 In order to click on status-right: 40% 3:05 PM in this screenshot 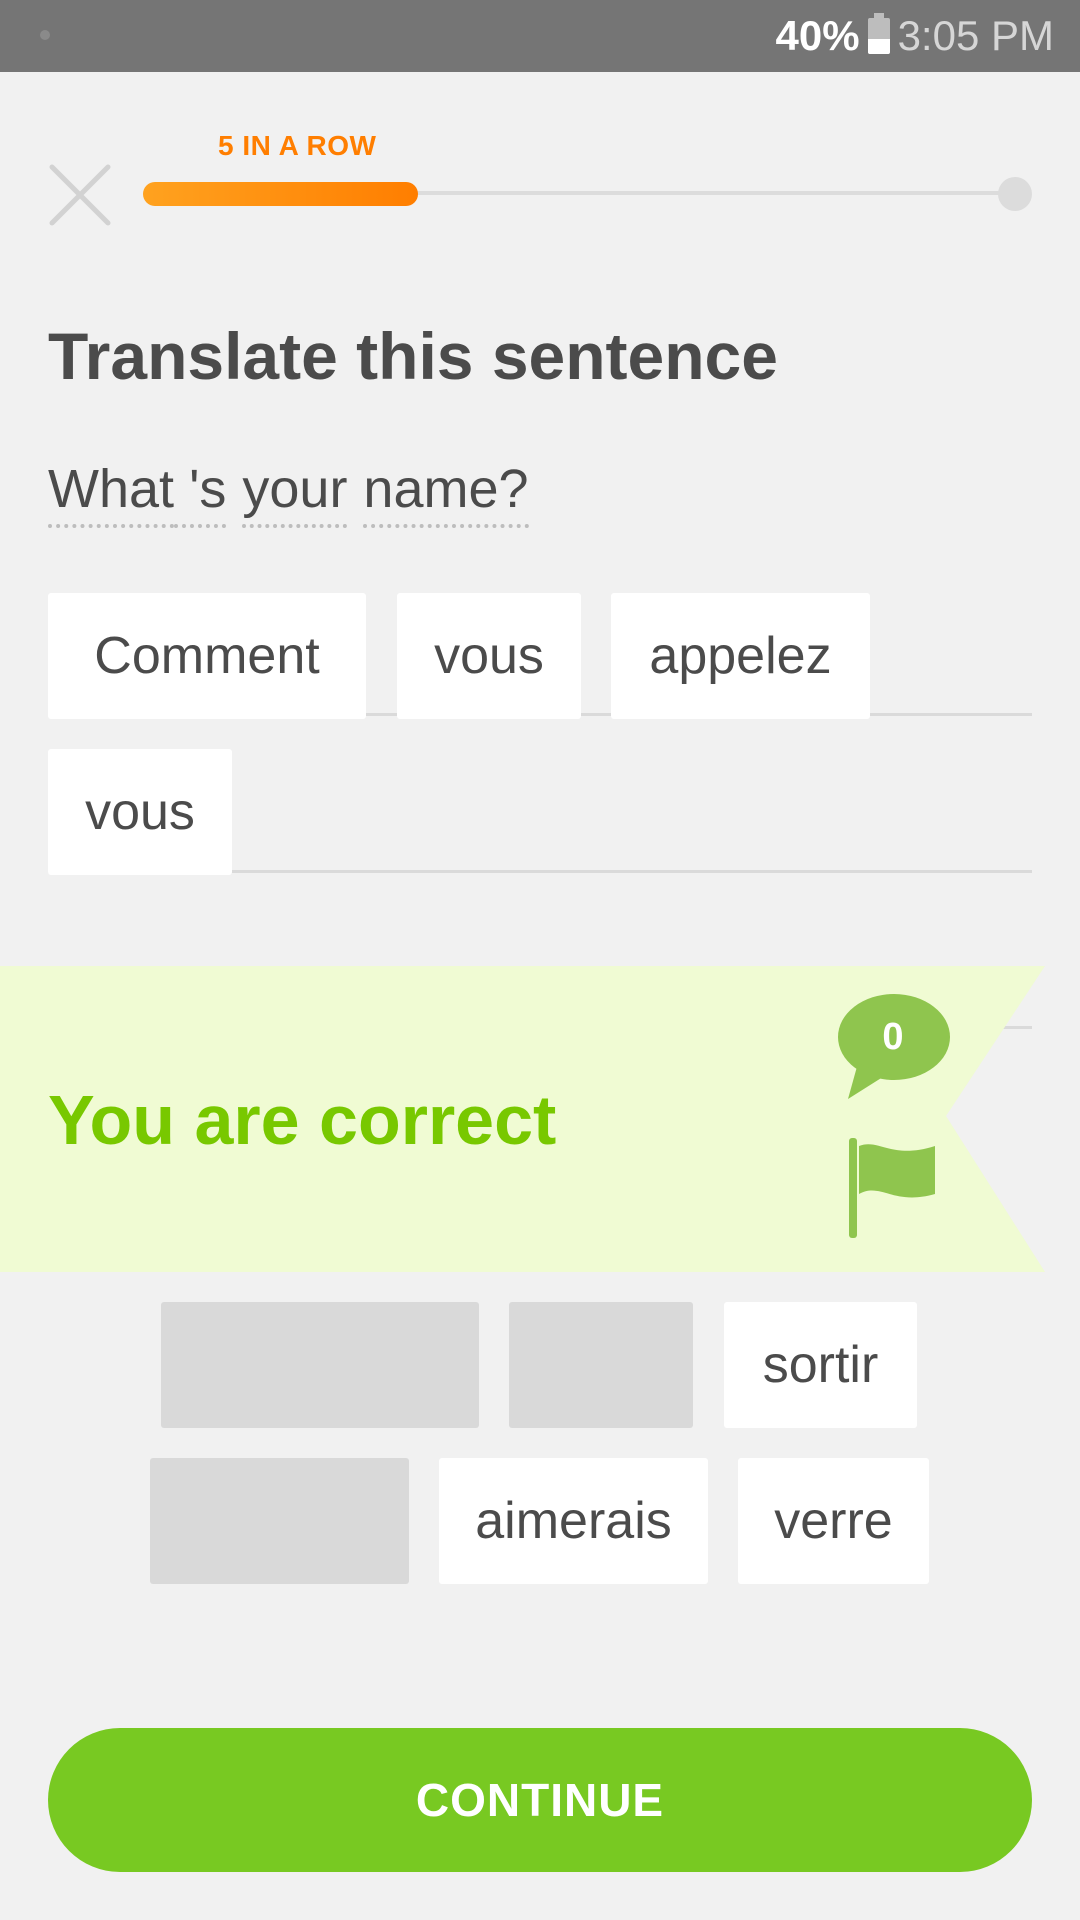, I will do `click(915, 36)`.